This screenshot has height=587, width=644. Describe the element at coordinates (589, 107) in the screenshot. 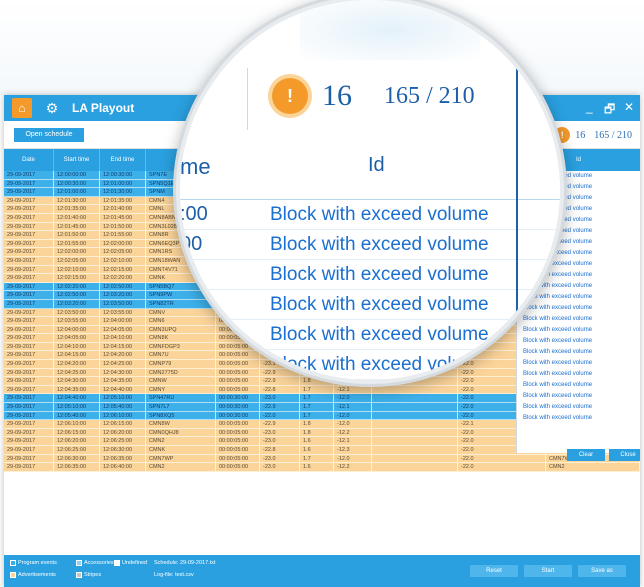

I see `minimize-button: _` at that location.